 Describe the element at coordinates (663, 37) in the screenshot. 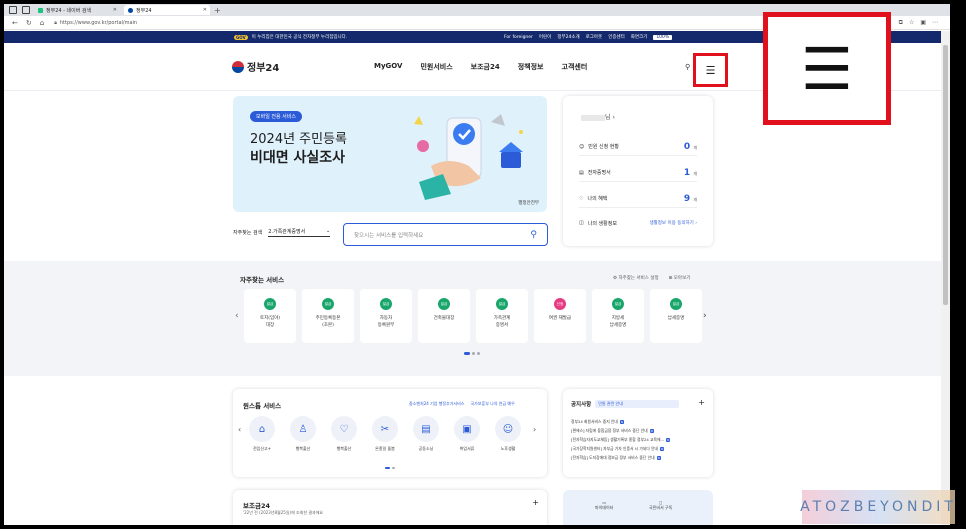

I see `zoom-level: 100%` at that location.